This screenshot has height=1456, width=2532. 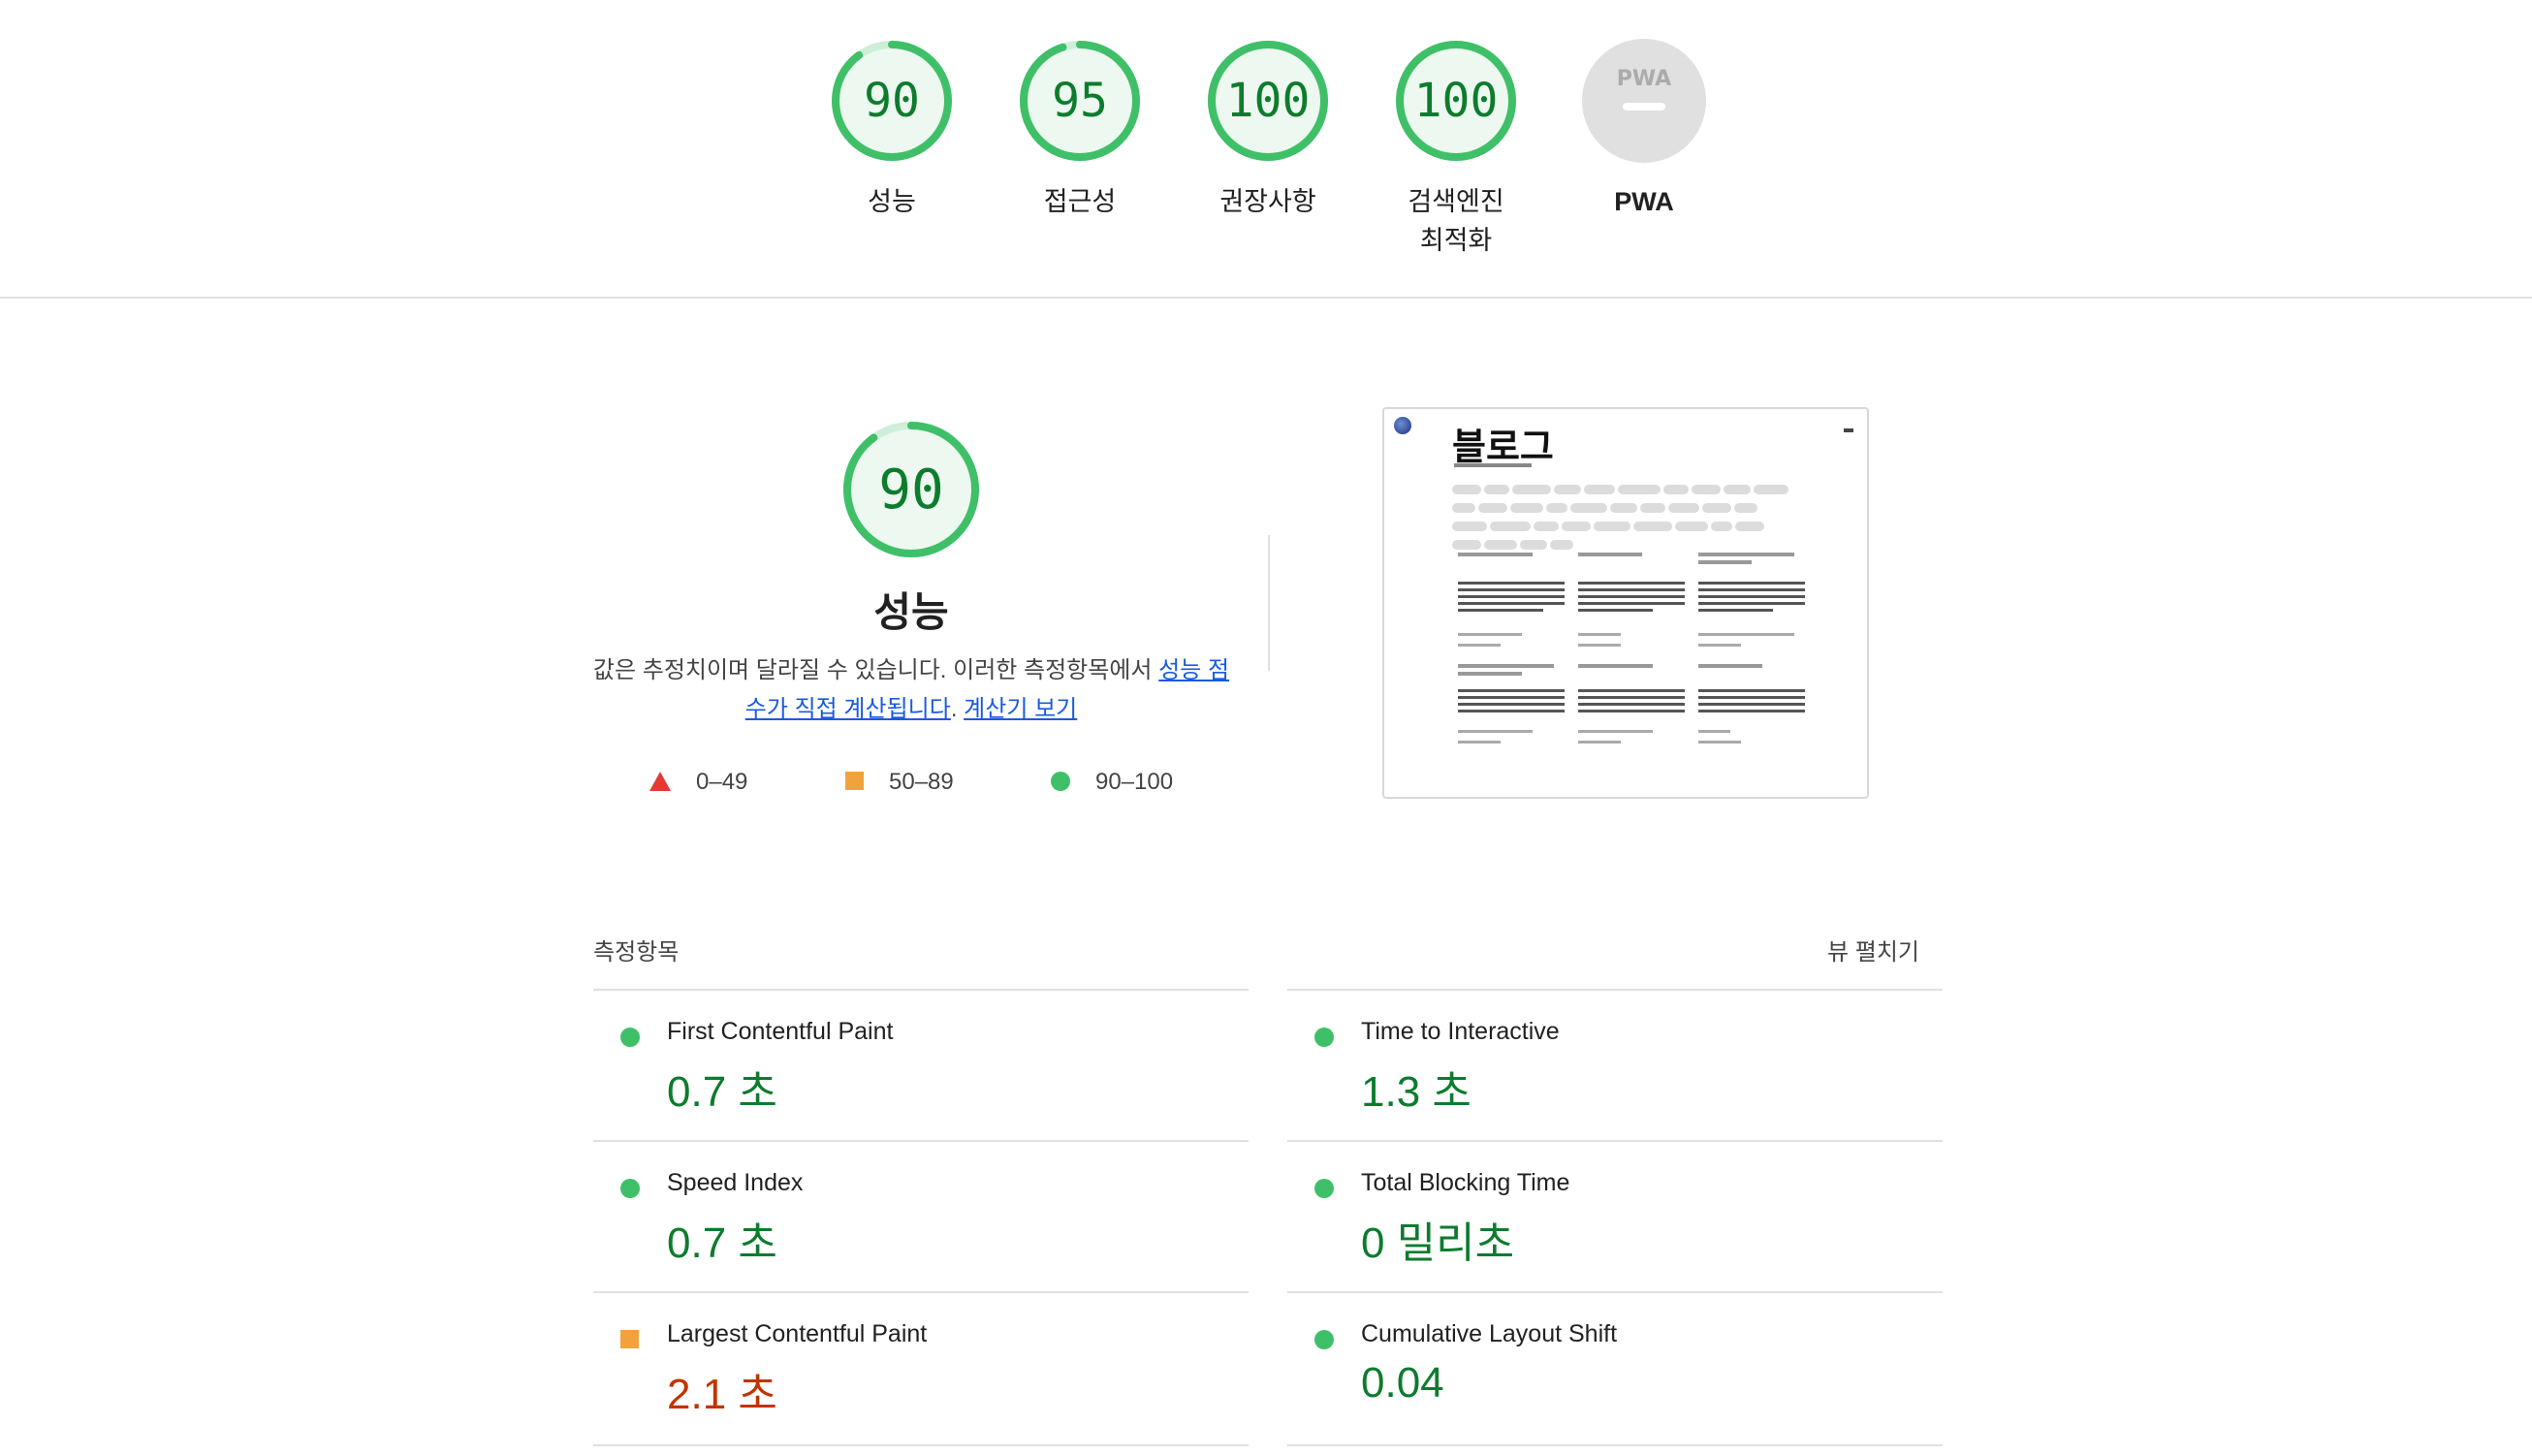 I want to click on score-legend: 0–49 50–89 90–100, so click(x=930, y=782).